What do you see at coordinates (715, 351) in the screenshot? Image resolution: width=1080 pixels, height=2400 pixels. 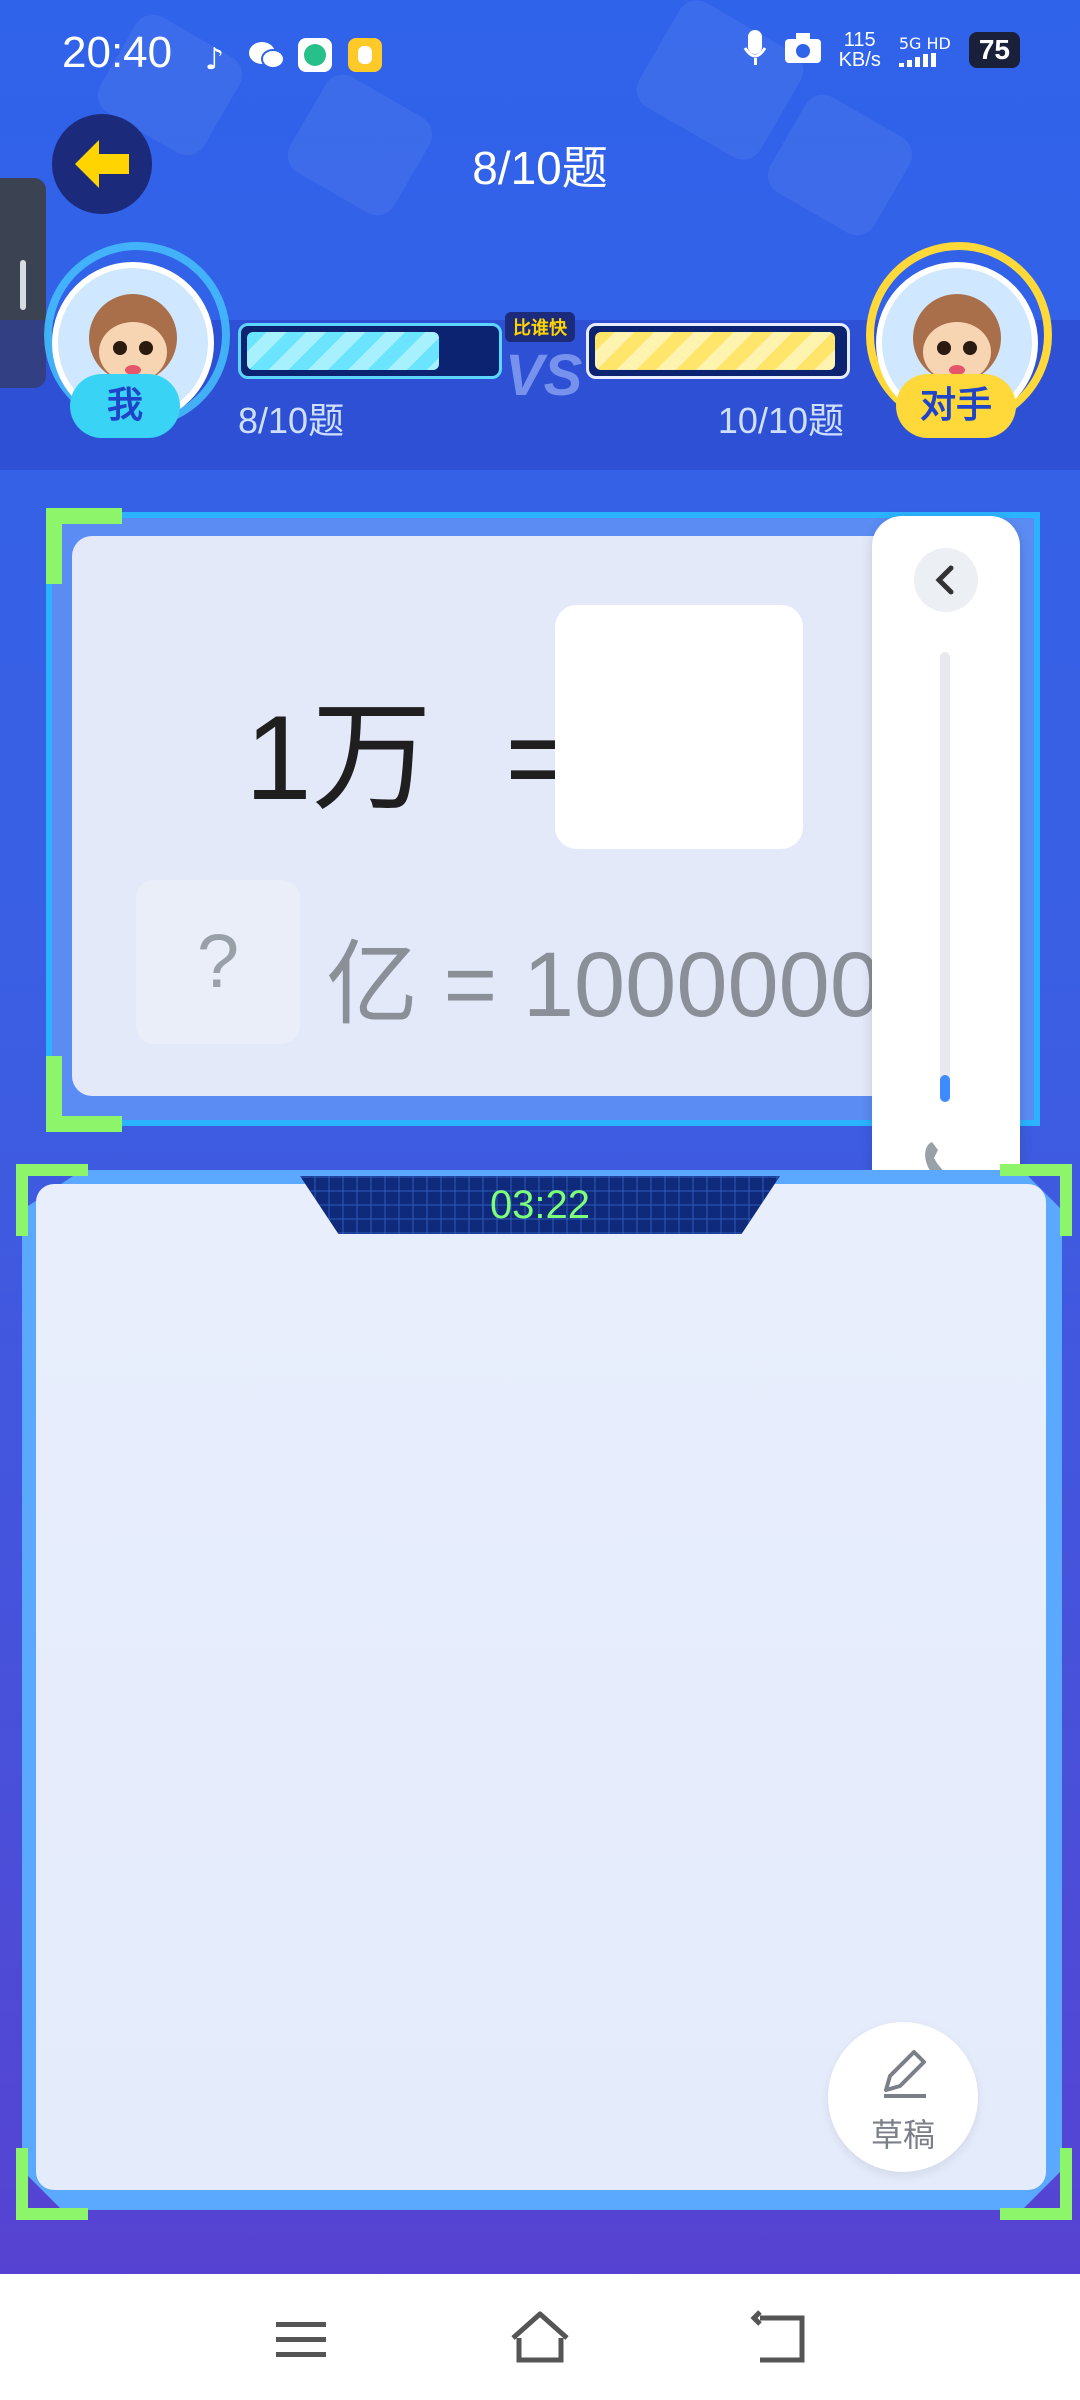 I see `opponent-progress-fill` at bounding box center [715, 351].